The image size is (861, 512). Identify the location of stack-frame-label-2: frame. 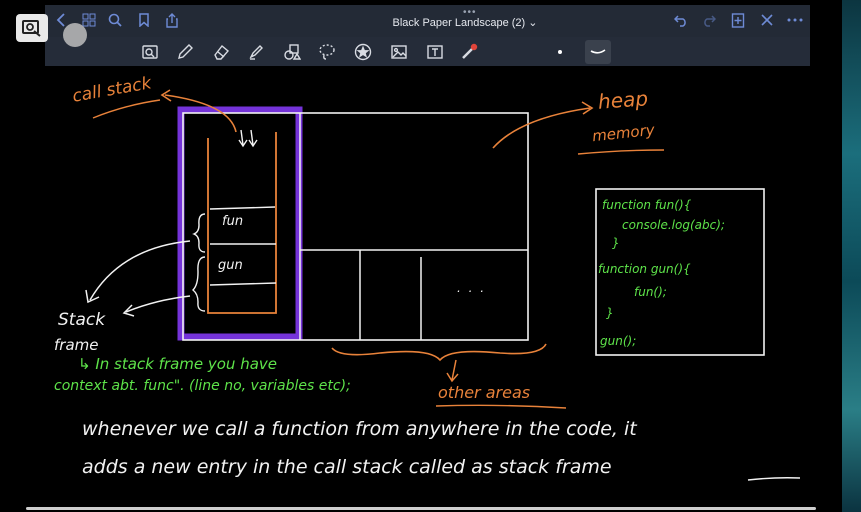
(76, 345).